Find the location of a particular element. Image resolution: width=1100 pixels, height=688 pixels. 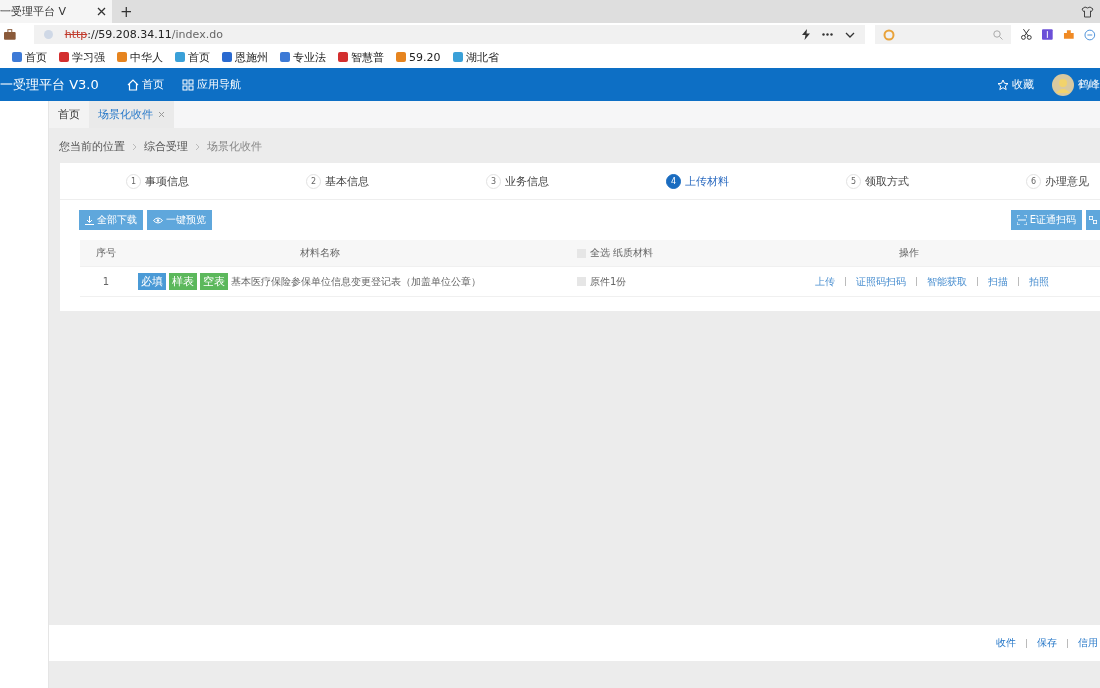

action-link: 扫描 is located at coordinates (998, 281).